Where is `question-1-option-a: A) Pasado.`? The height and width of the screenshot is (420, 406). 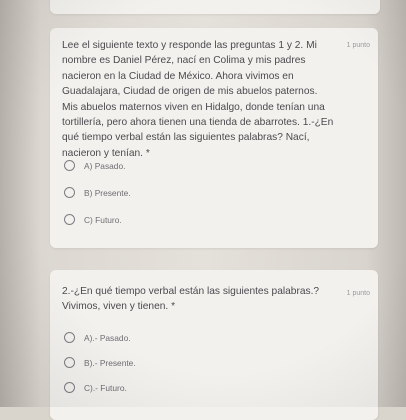
question-1-option-a: A) Pasado. is located at coordinates (94, 165).